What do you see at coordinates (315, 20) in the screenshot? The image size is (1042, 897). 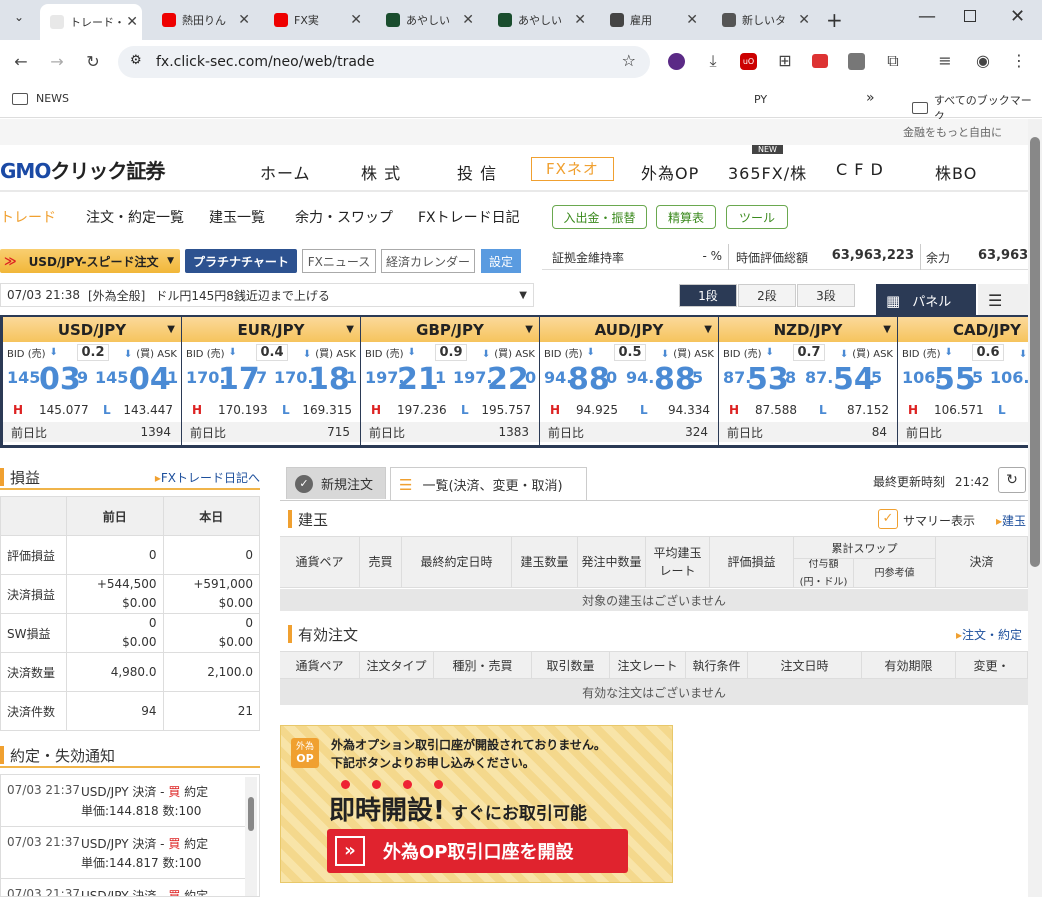 I see `browser-tab: FX実 ✕` at bounding box center [315, 20].